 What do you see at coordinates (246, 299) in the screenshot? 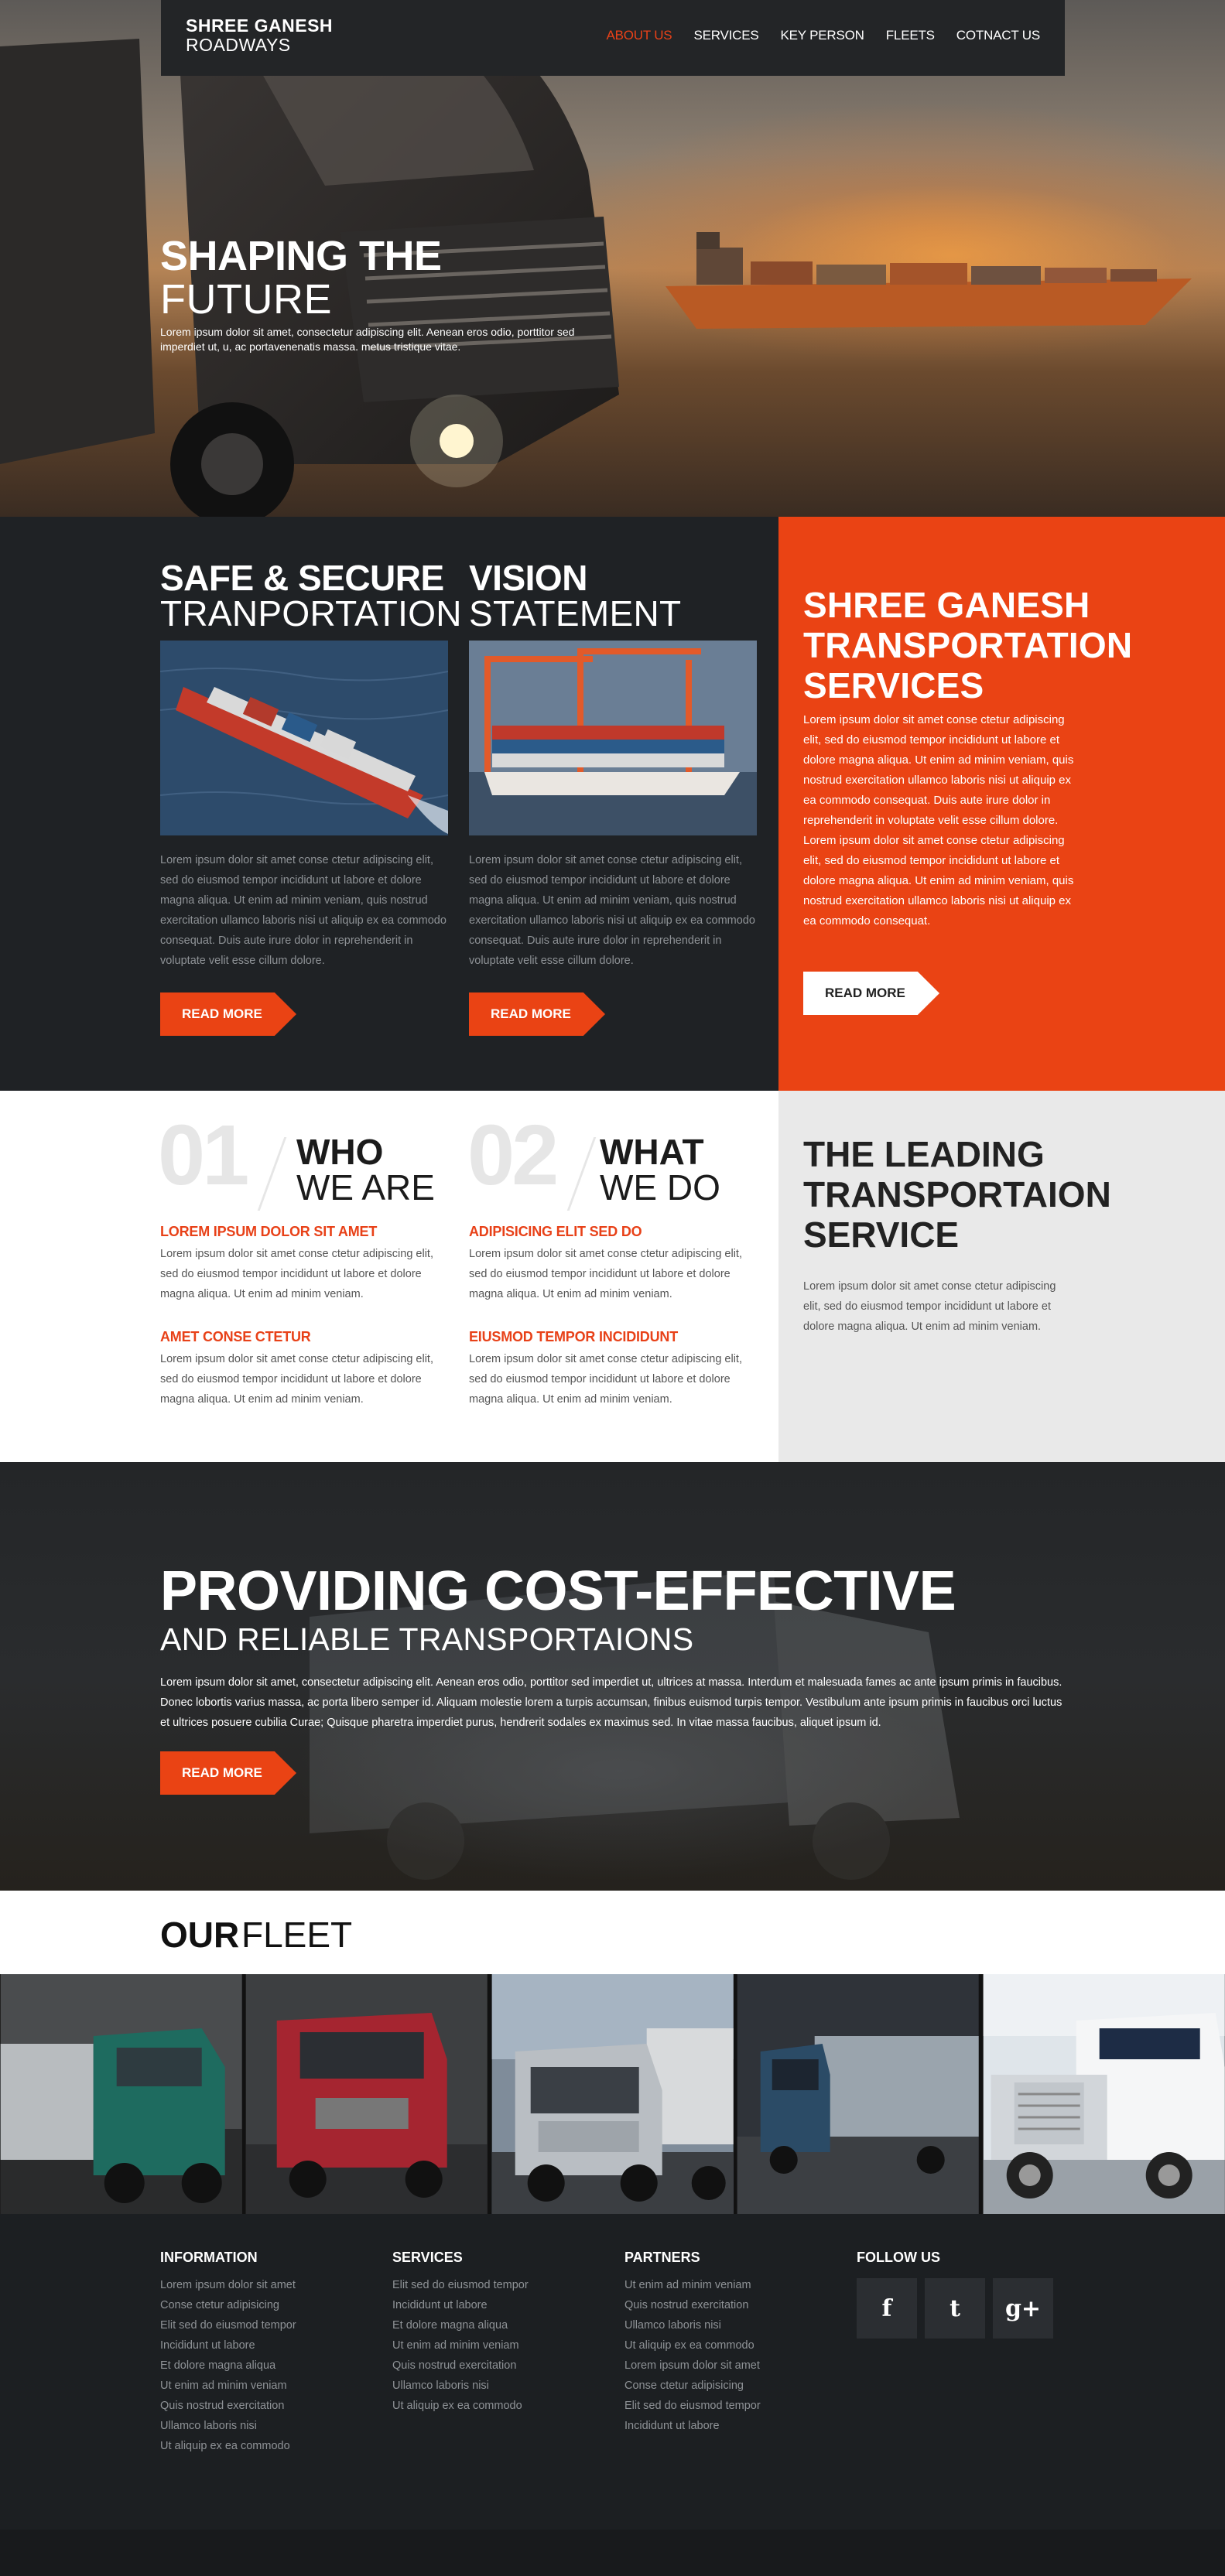
I see `hero-subtitle: FUTURE` at bounding box center [246, 299].